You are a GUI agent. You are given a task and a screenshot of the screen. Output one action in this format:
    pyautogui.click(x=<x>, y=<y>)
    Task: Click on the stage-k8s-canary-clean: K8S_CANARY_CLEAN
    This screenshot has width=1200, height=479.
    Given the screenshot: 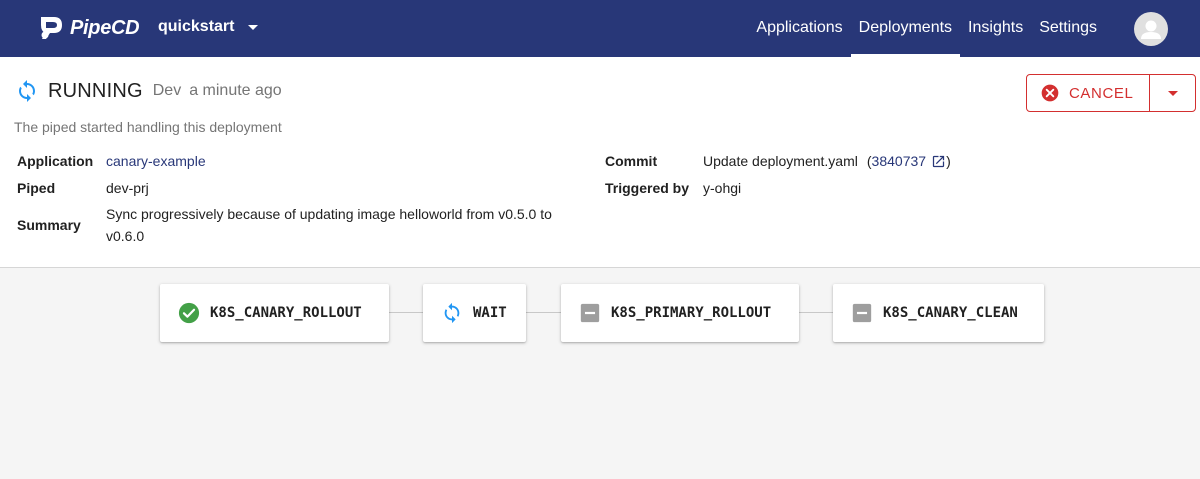 What is the action you would take?
    pyautogui.click(x=938, y=313)
    